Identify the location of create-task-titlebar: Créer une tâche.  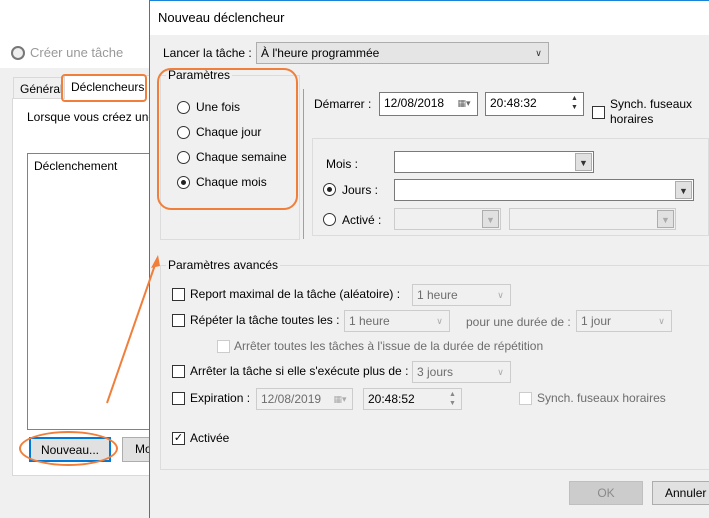
(80, 53).